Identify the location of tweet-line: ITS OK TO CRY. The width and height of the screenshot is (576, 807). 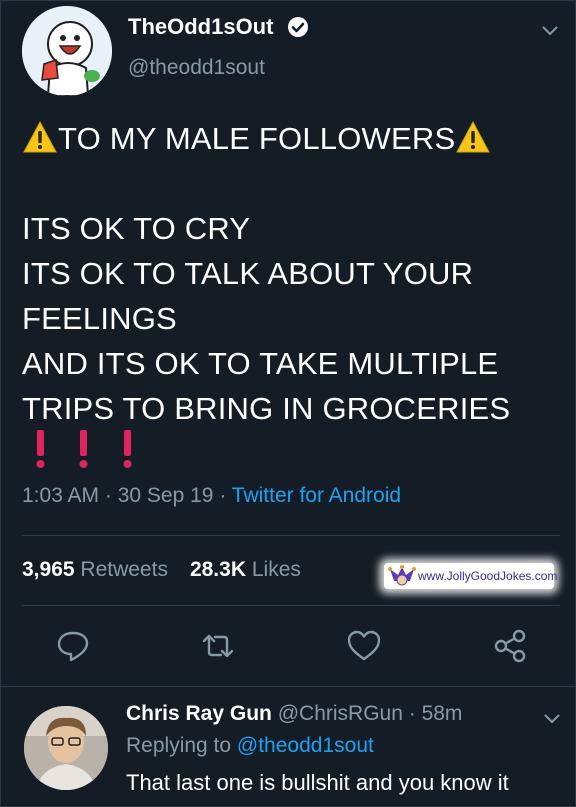
(136, 228).